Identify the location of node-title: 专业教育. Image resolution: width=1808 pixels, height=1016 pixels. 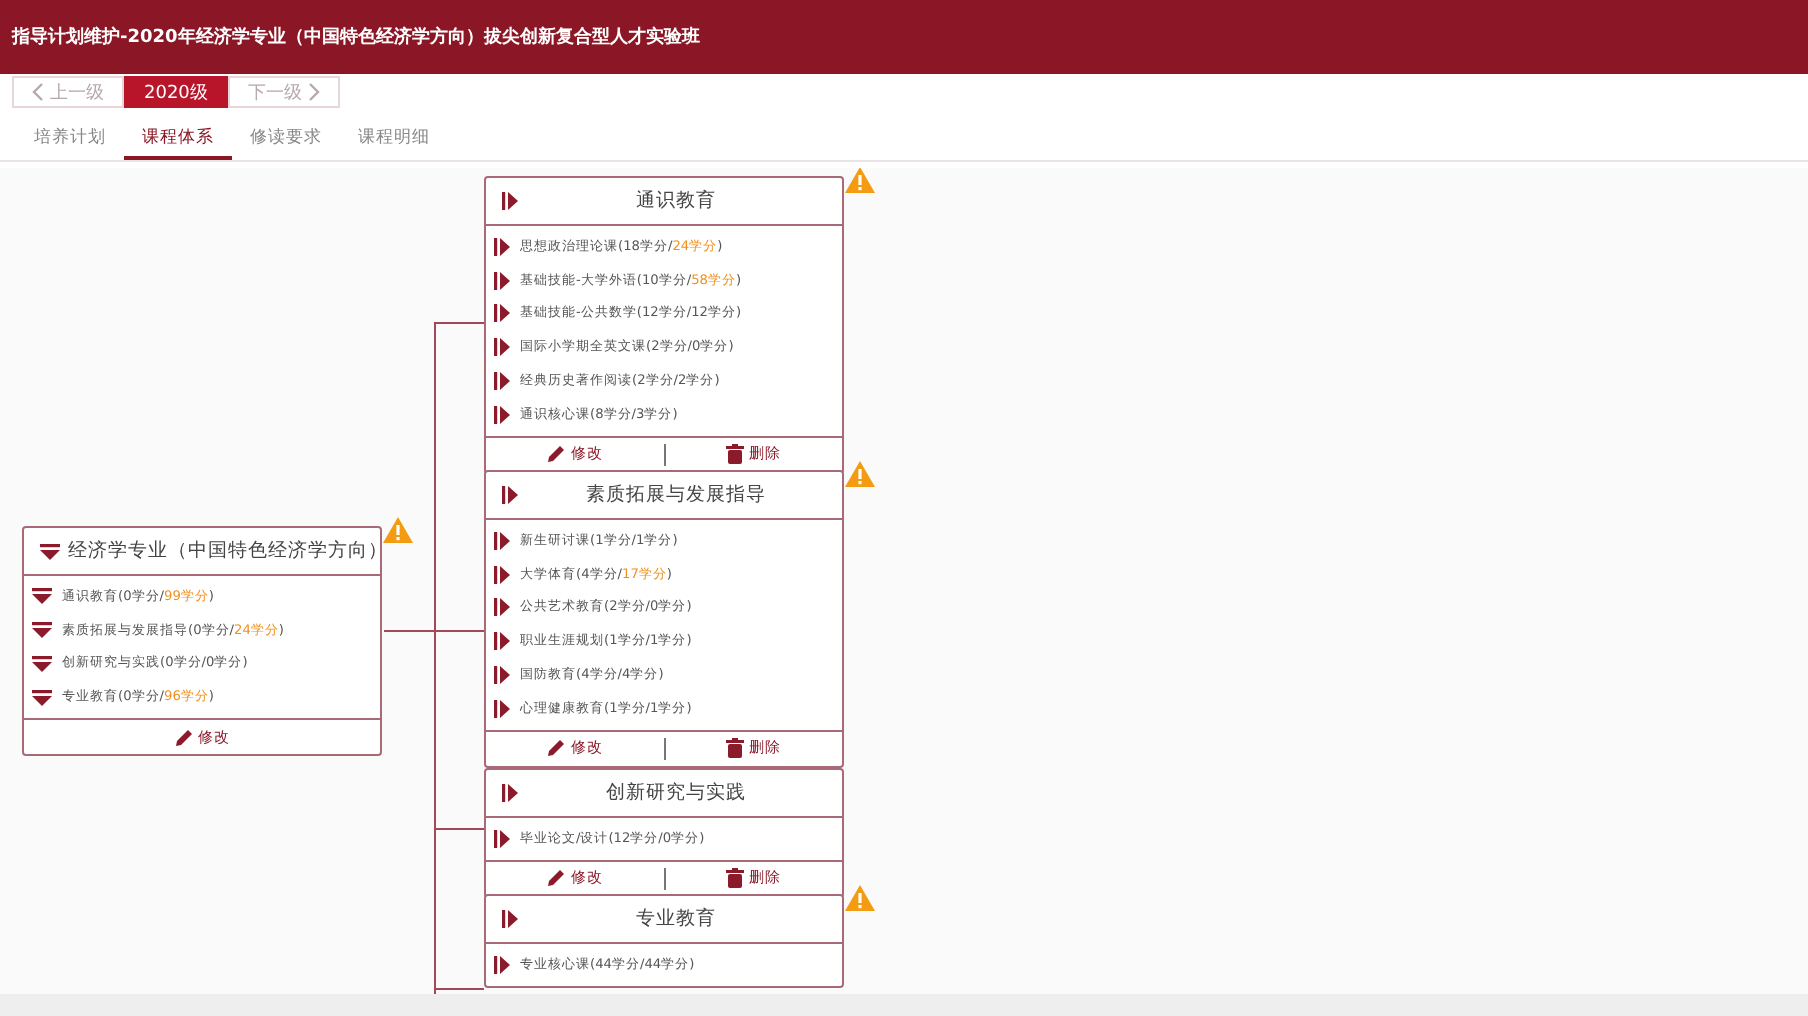
(676, 919).